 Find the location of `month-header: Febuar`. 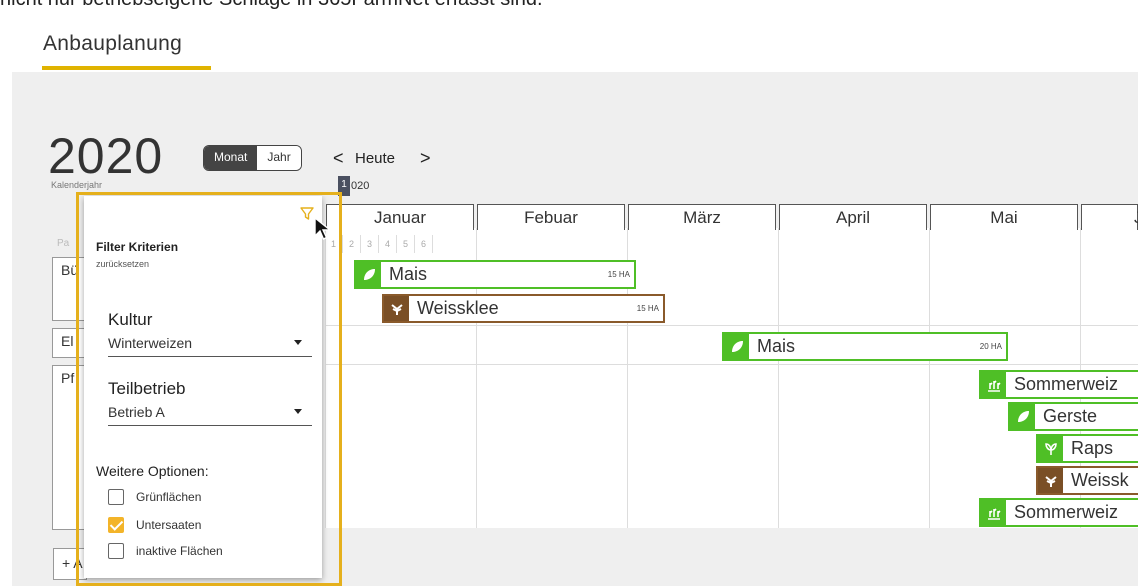

month-header: Febuar is located at coordinates (551, 217).